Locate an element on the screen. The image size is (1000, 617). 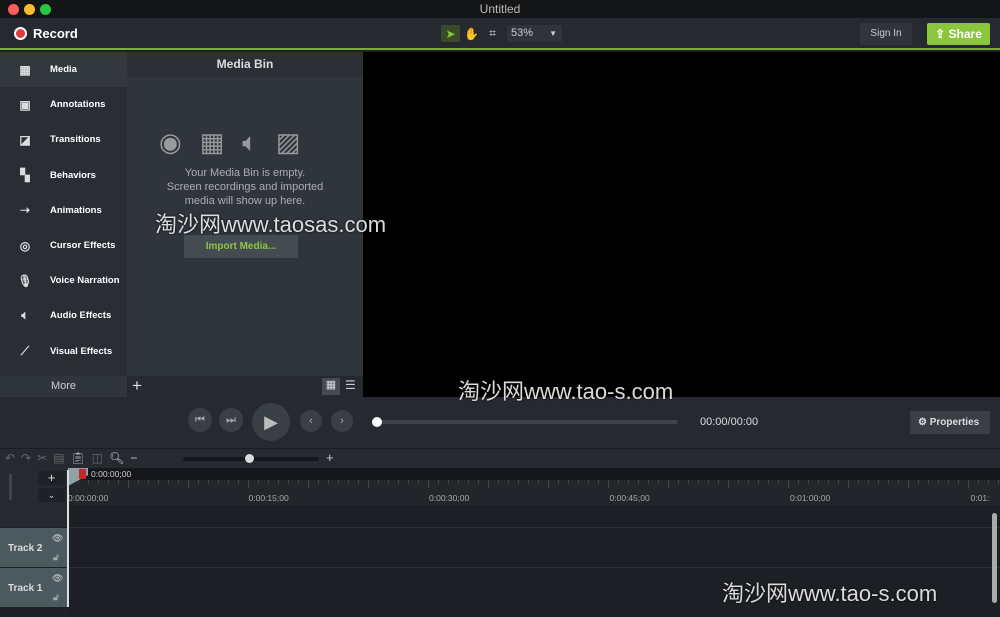
sign-in-button: Sign In is located at coordinates (886, 34).